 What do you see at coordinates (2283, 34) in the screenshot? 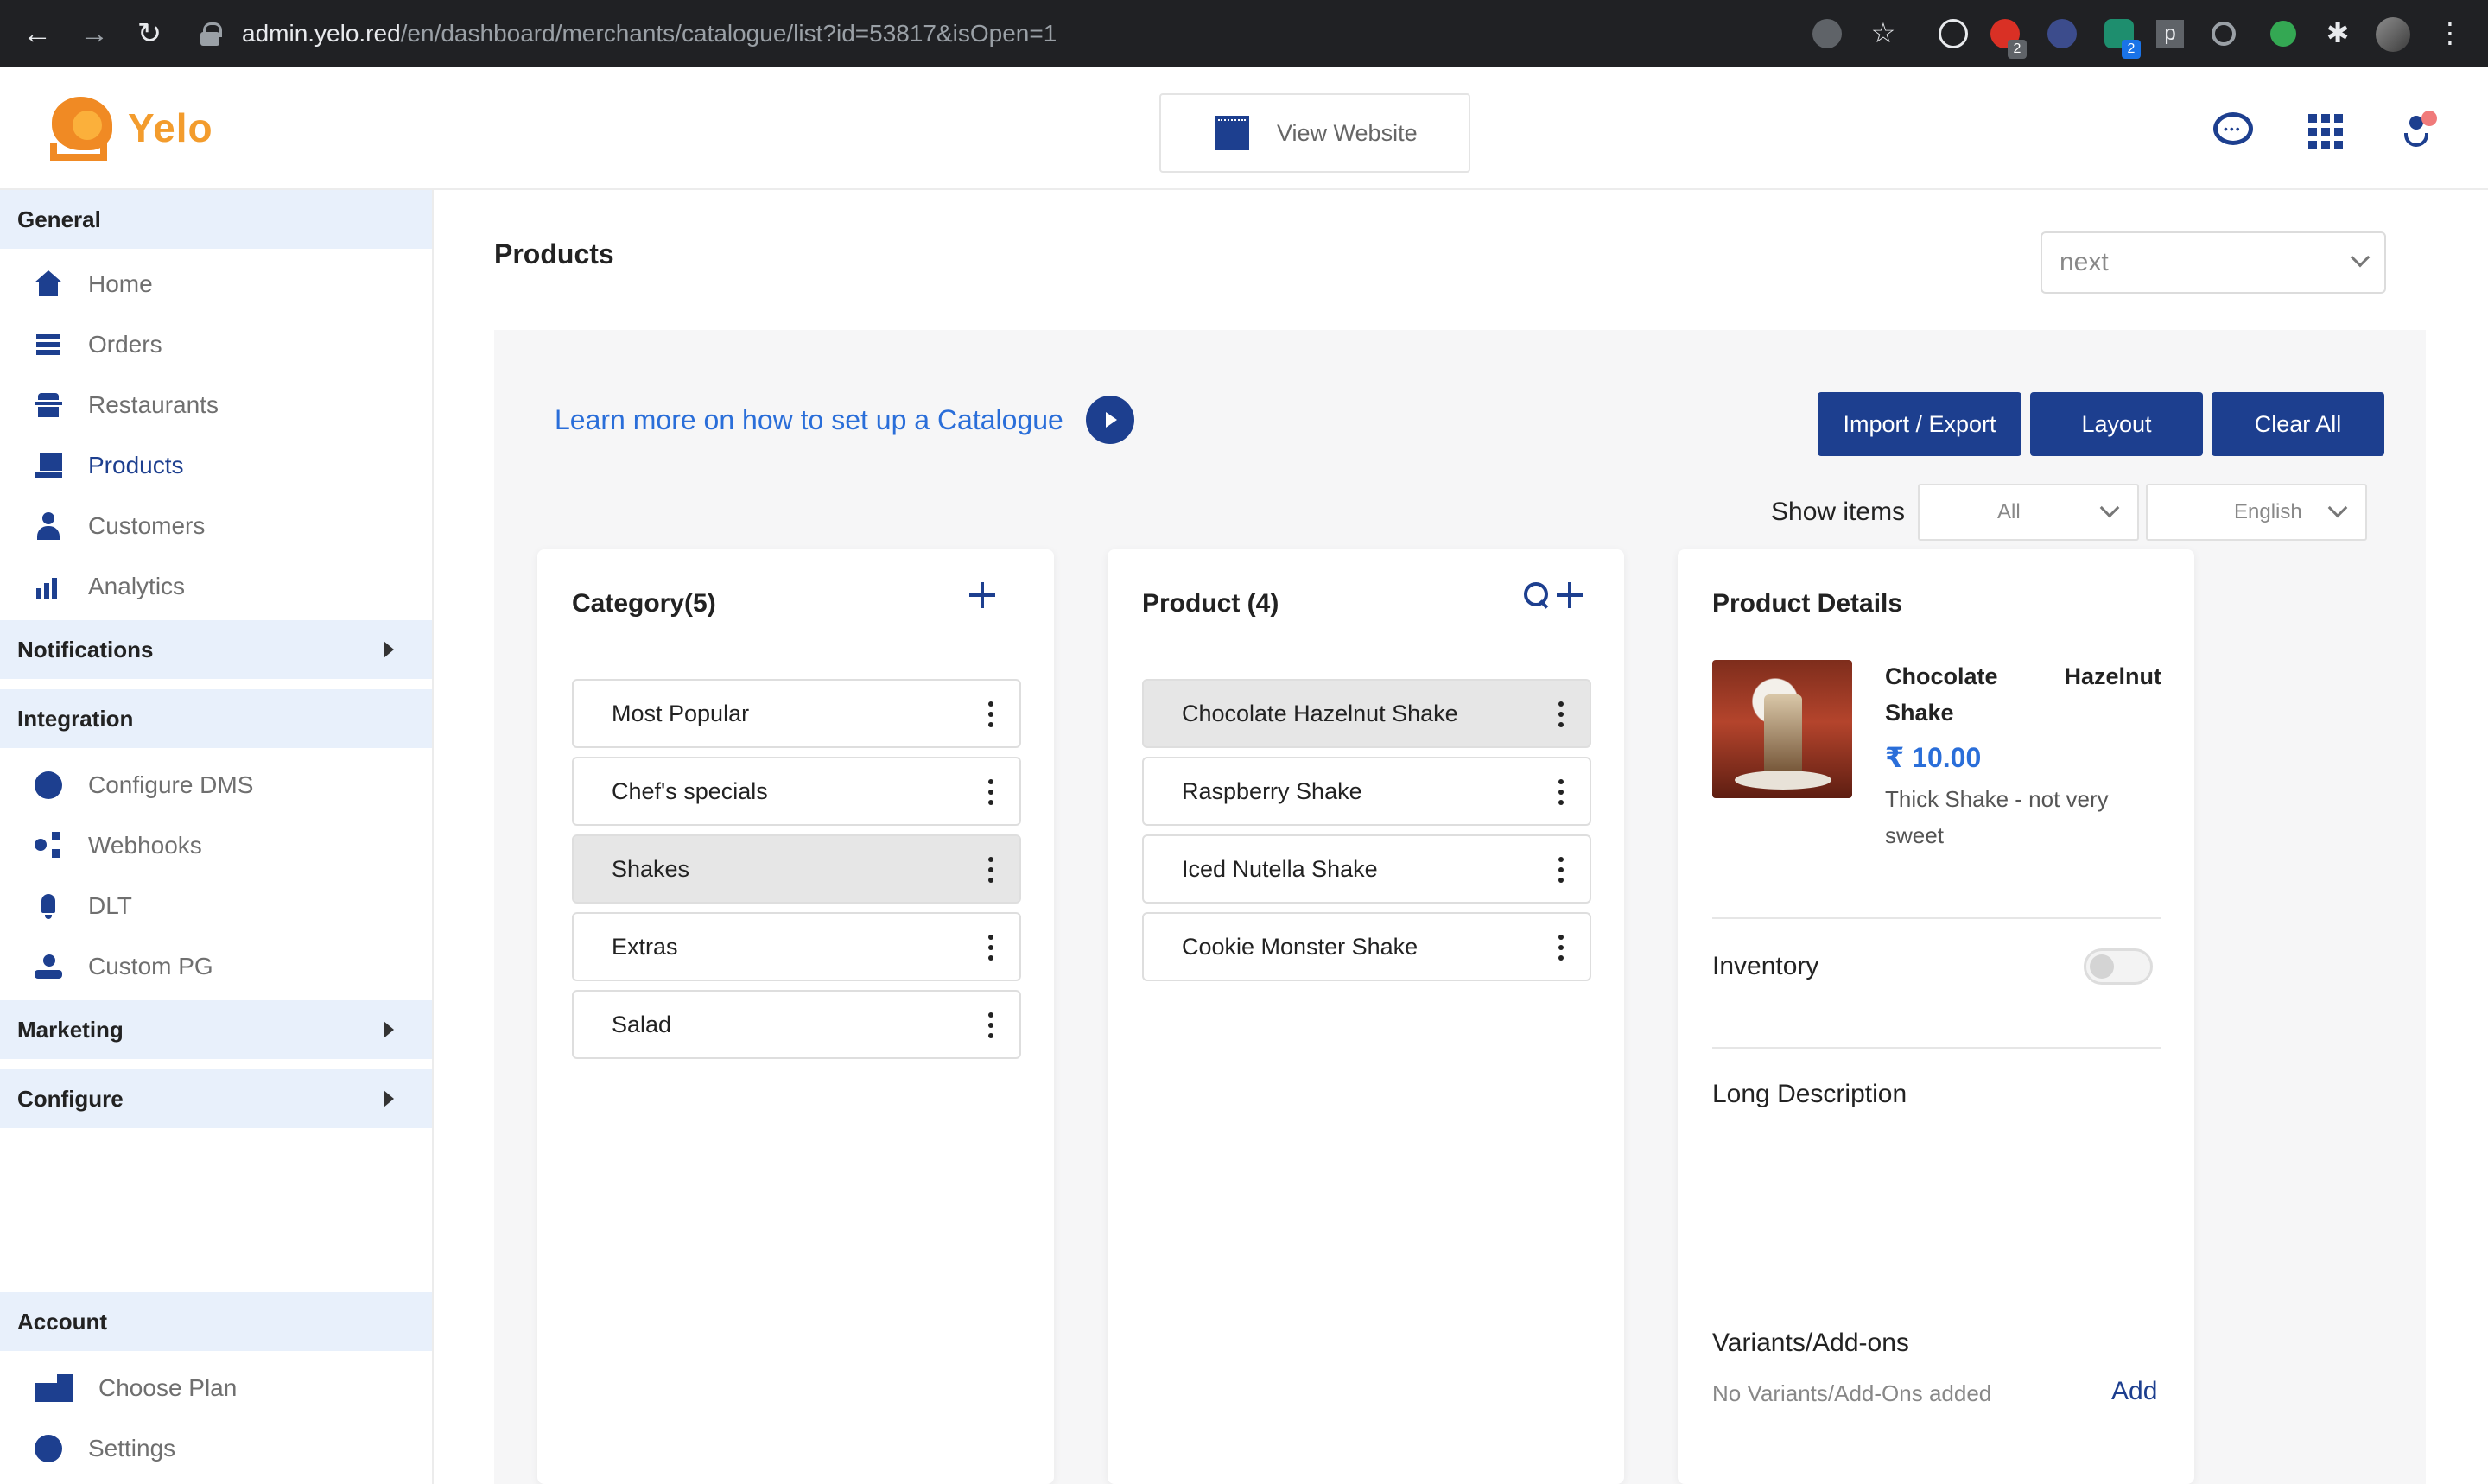
I see `extension-green-icon` at bounding box center [2283, 34].